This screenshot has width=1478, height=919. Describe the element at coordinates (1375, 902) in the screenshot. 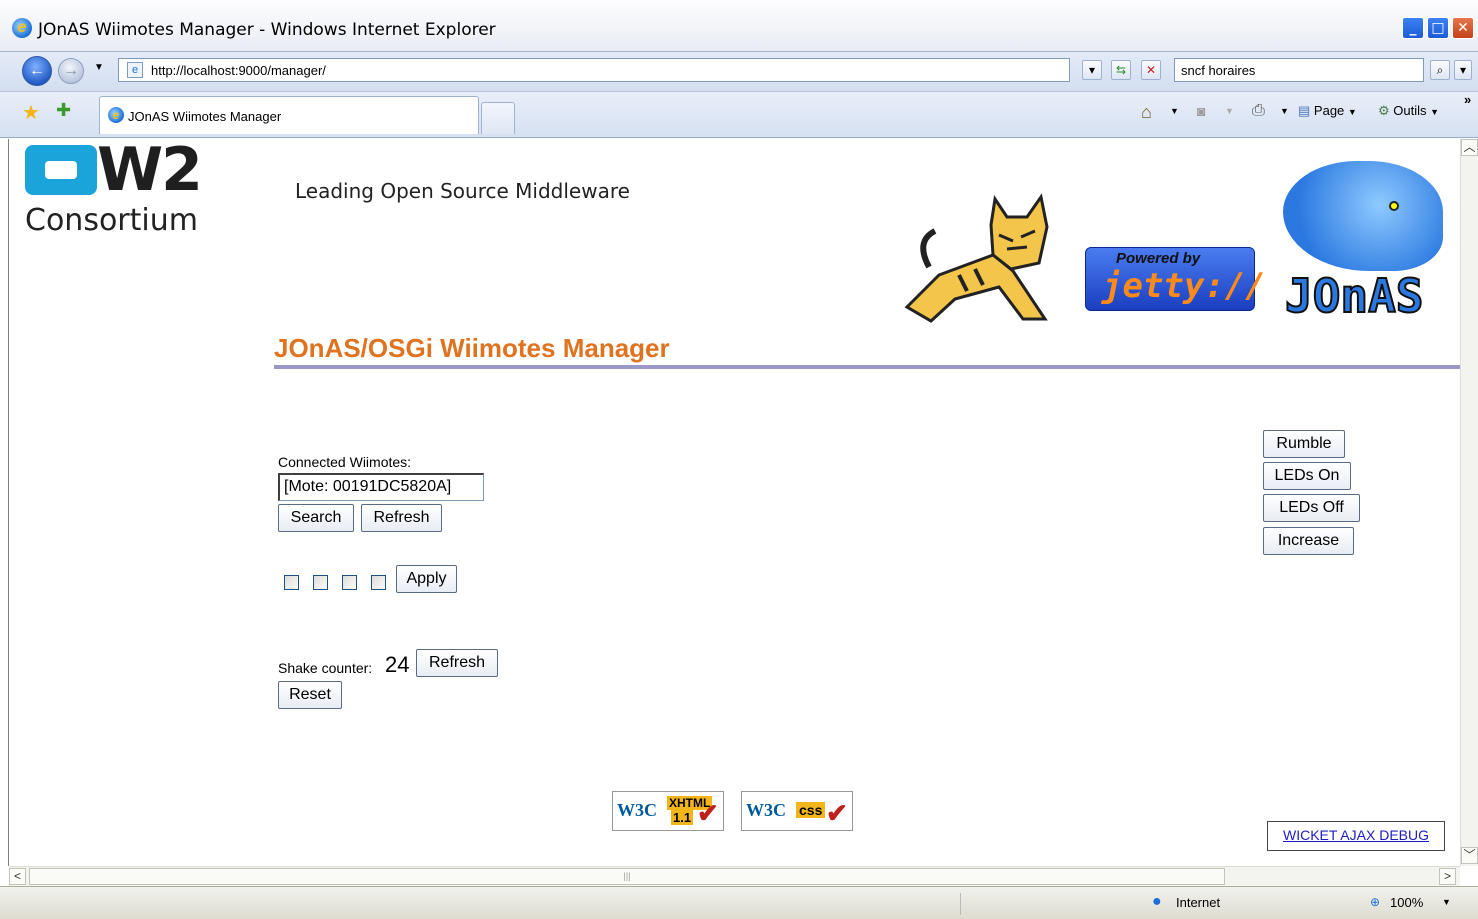

I see `zoom-icon: ⊕` at that location.